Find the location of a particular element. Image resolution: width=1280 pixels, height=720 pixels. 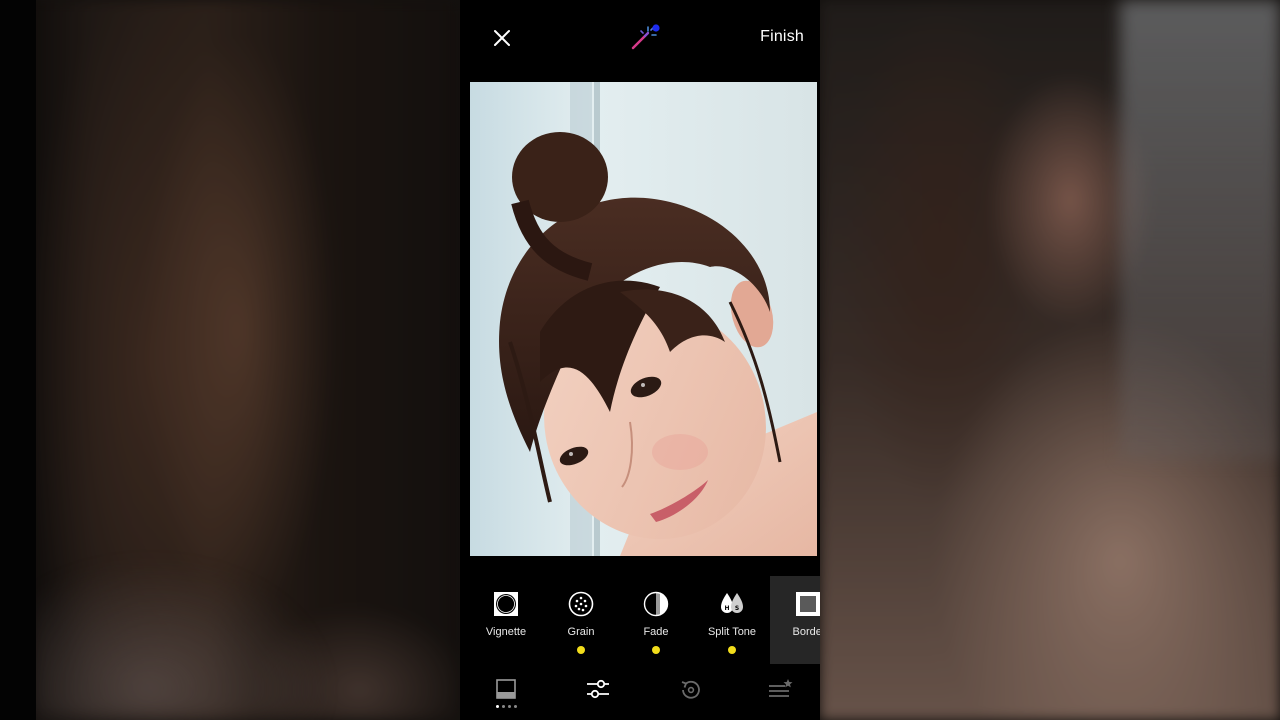

tool-grain: Grain is located at coordinates (581, 620).